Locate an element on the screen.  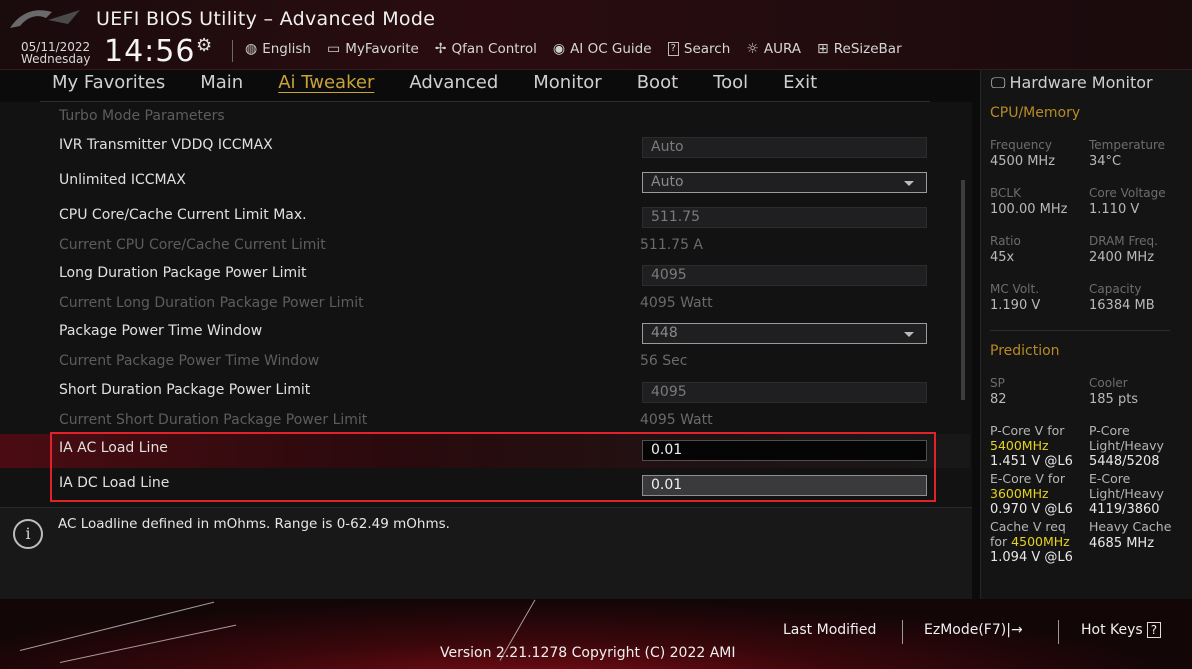
setting-row: CPU Core/Cache Current Limit Max. 511.75 is located at coordinates (485, 222).